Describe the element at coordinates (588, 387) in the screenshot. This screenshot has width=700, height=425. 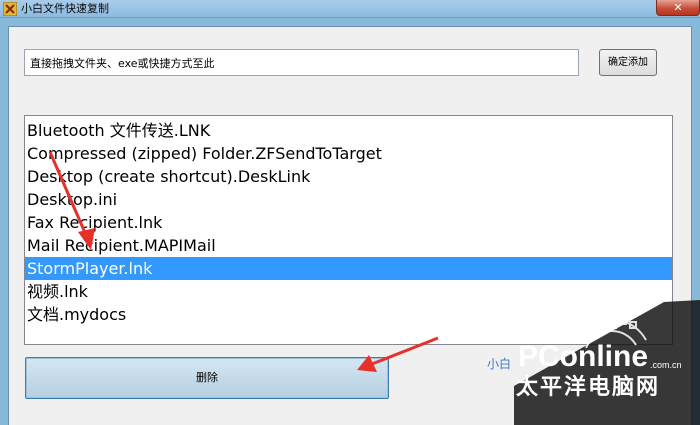
I see `watermark-cn-name: 太平洋电脑网` at that location.